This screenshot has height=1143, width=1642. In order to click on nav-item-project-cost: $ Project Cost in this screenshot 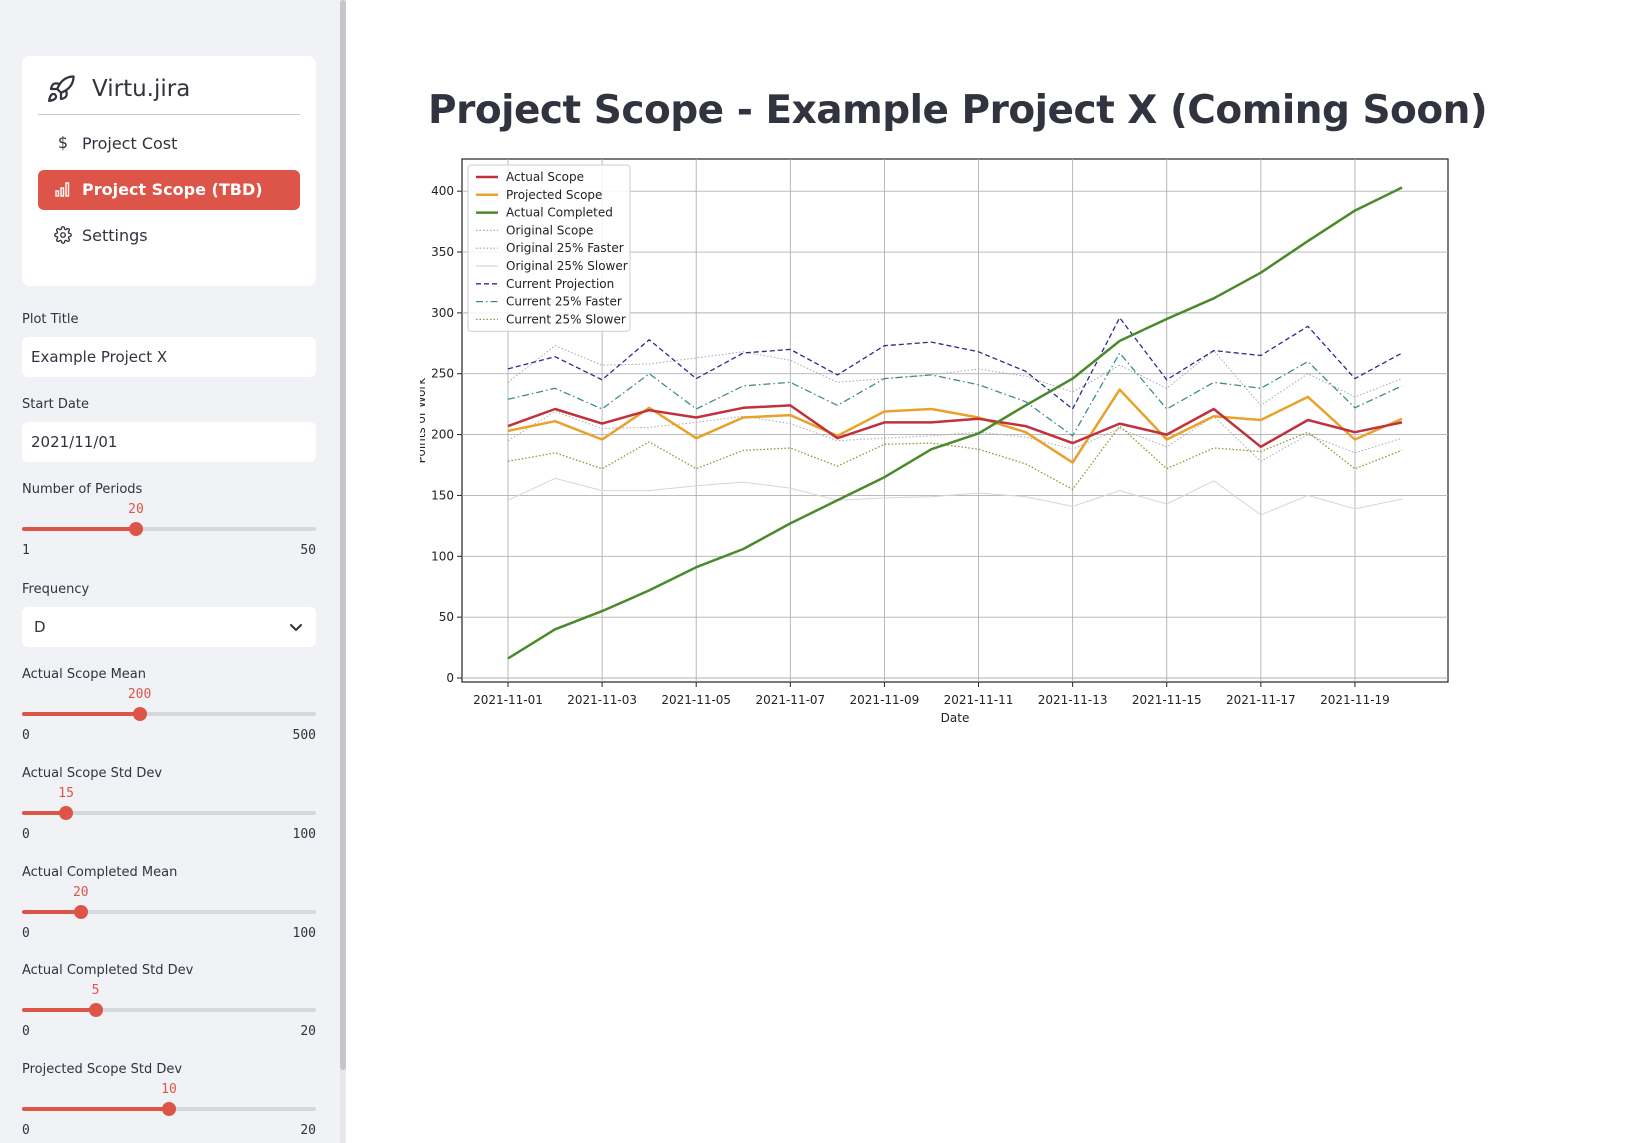, I will do `click(169, 144)`.